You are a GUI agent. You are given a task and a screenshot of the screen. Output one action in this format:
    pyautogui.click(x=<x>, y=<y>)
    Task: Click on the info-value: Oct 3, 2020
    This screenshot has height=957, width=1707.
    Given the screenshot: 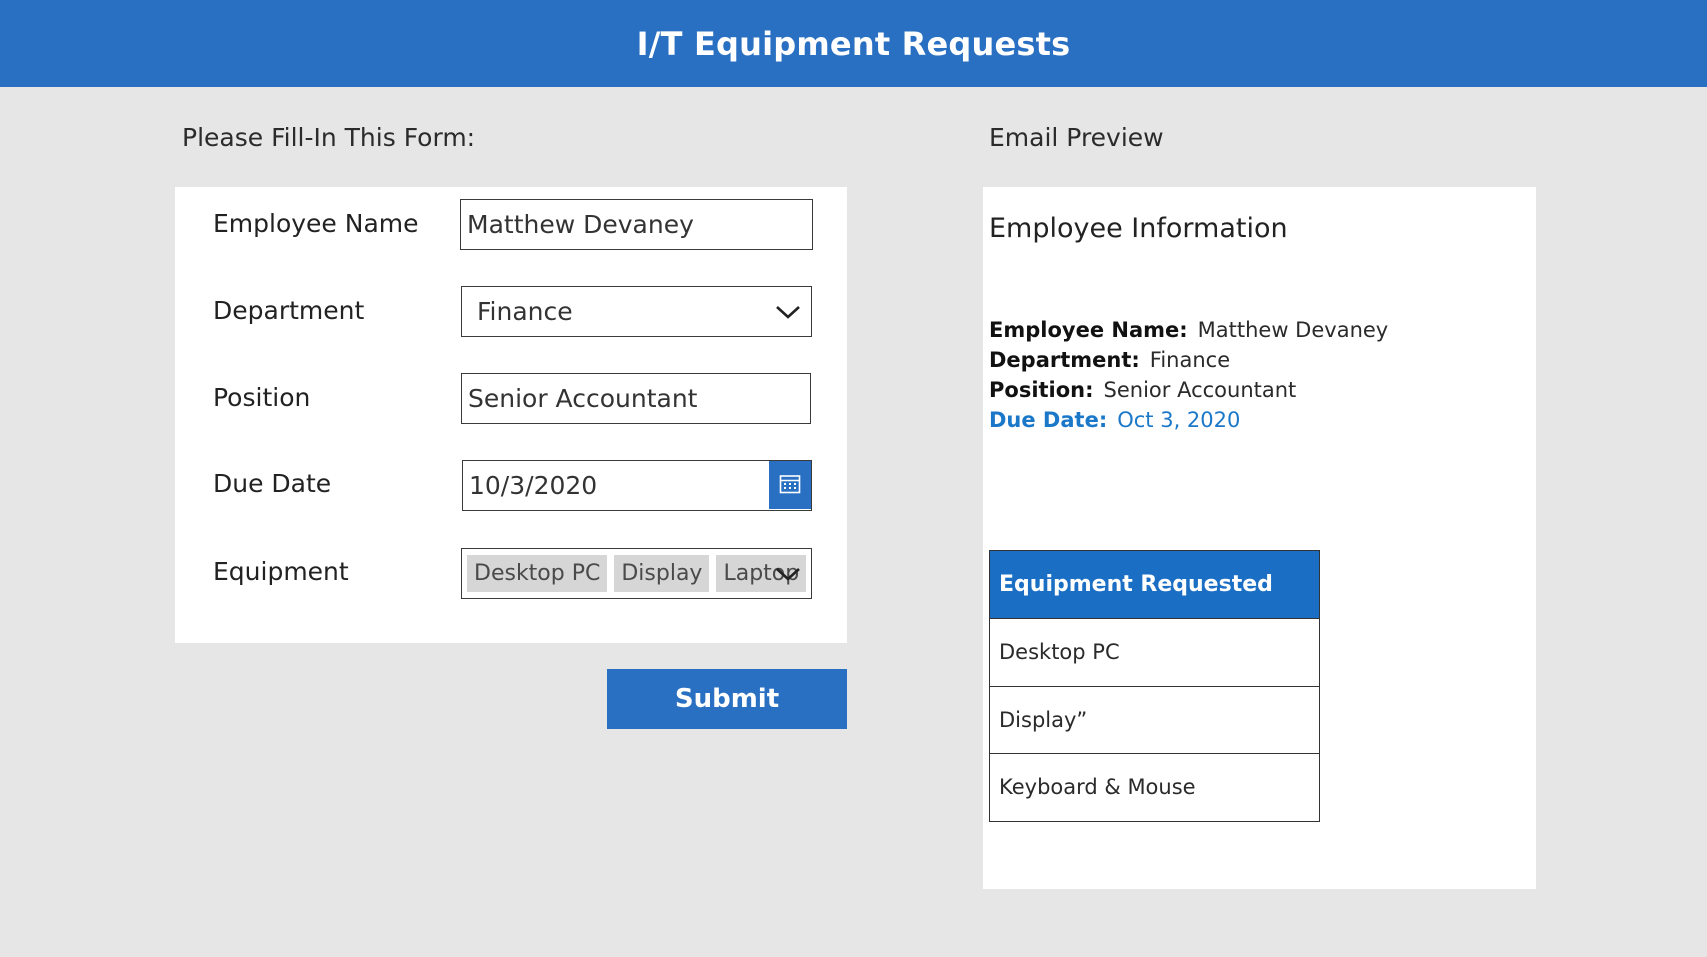 What is the action you would take?
    pyautogui.click(x=1179, y=420)
    